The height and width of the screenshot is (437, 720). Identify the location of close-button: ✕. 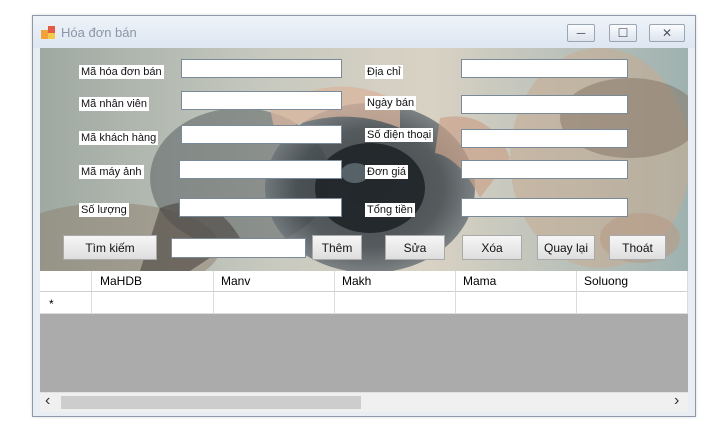
(667, 33).